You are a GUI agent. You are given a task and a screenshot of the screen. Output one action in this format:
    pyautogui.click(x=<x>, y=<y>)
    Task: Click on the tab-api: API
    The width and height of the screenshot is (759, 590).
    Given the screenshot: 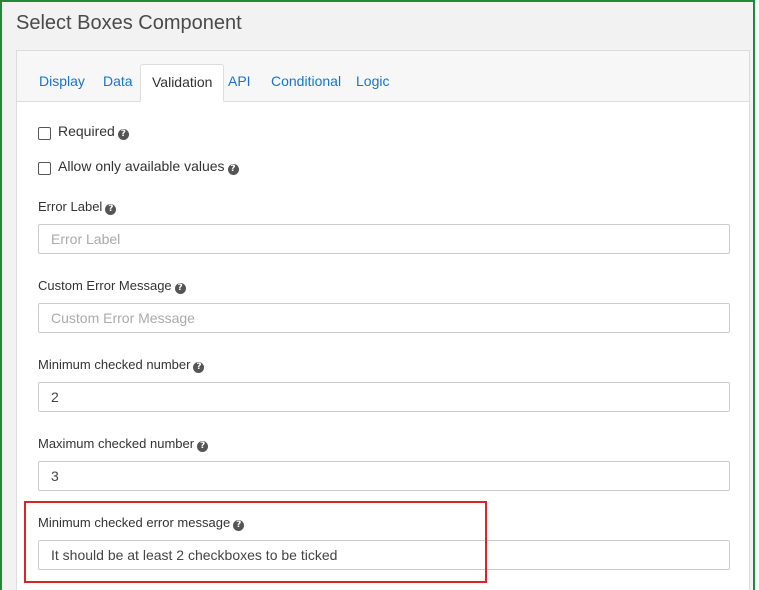 What is the action you would take?
    pyautogui.click(x=239, y=82)
    